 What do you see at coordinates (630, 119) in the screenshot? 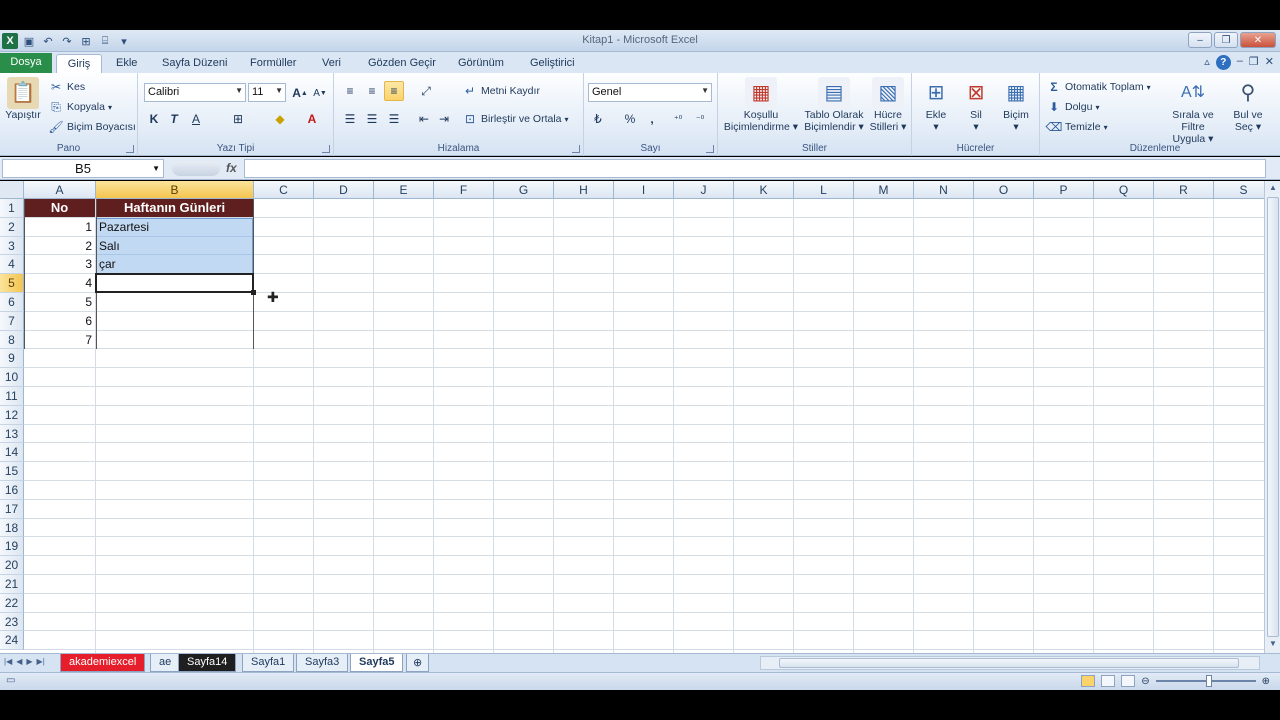
I see `percent-button: %` at bounding box center [630, 119].